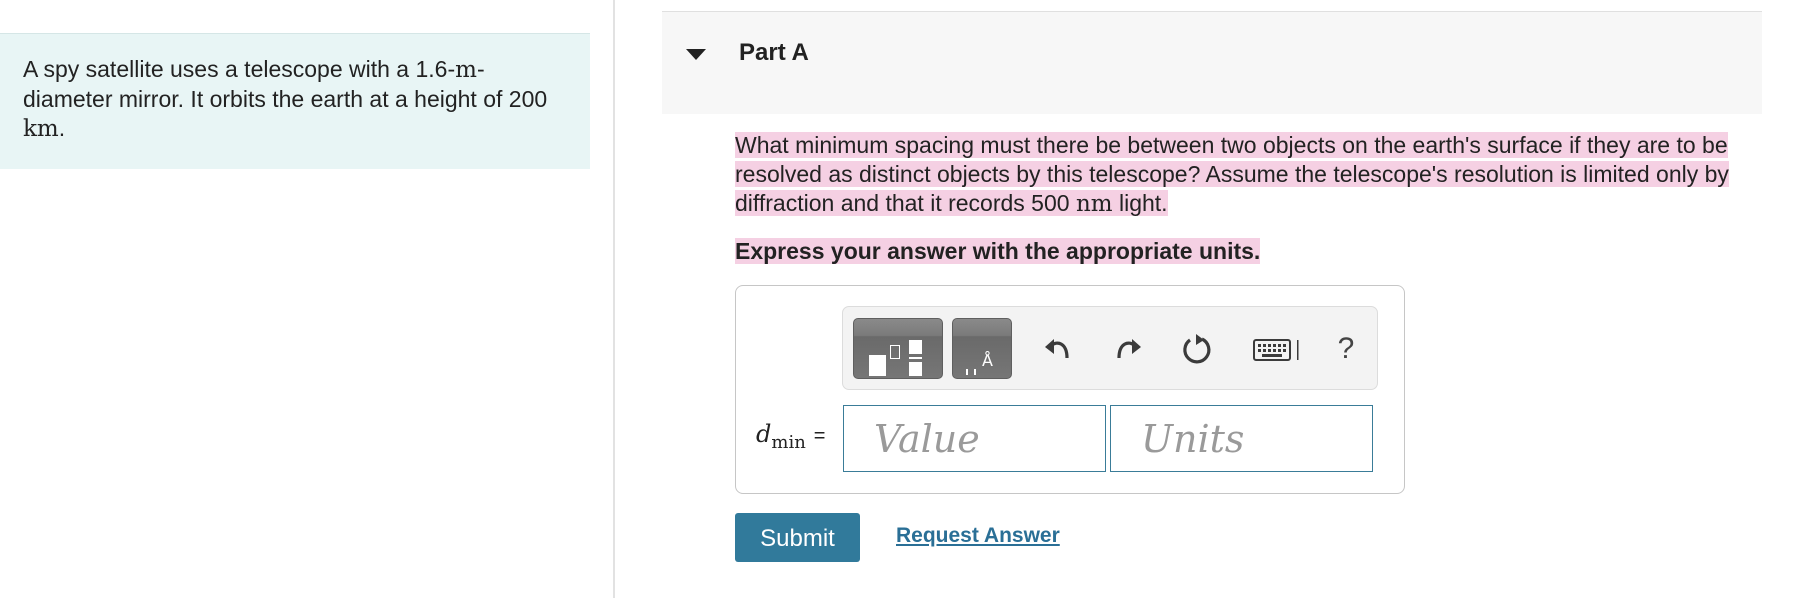  What do you see at coordinates (819, 436) in the screenshot?
I see `equals-sign: =` at bounding box center [819, 436].